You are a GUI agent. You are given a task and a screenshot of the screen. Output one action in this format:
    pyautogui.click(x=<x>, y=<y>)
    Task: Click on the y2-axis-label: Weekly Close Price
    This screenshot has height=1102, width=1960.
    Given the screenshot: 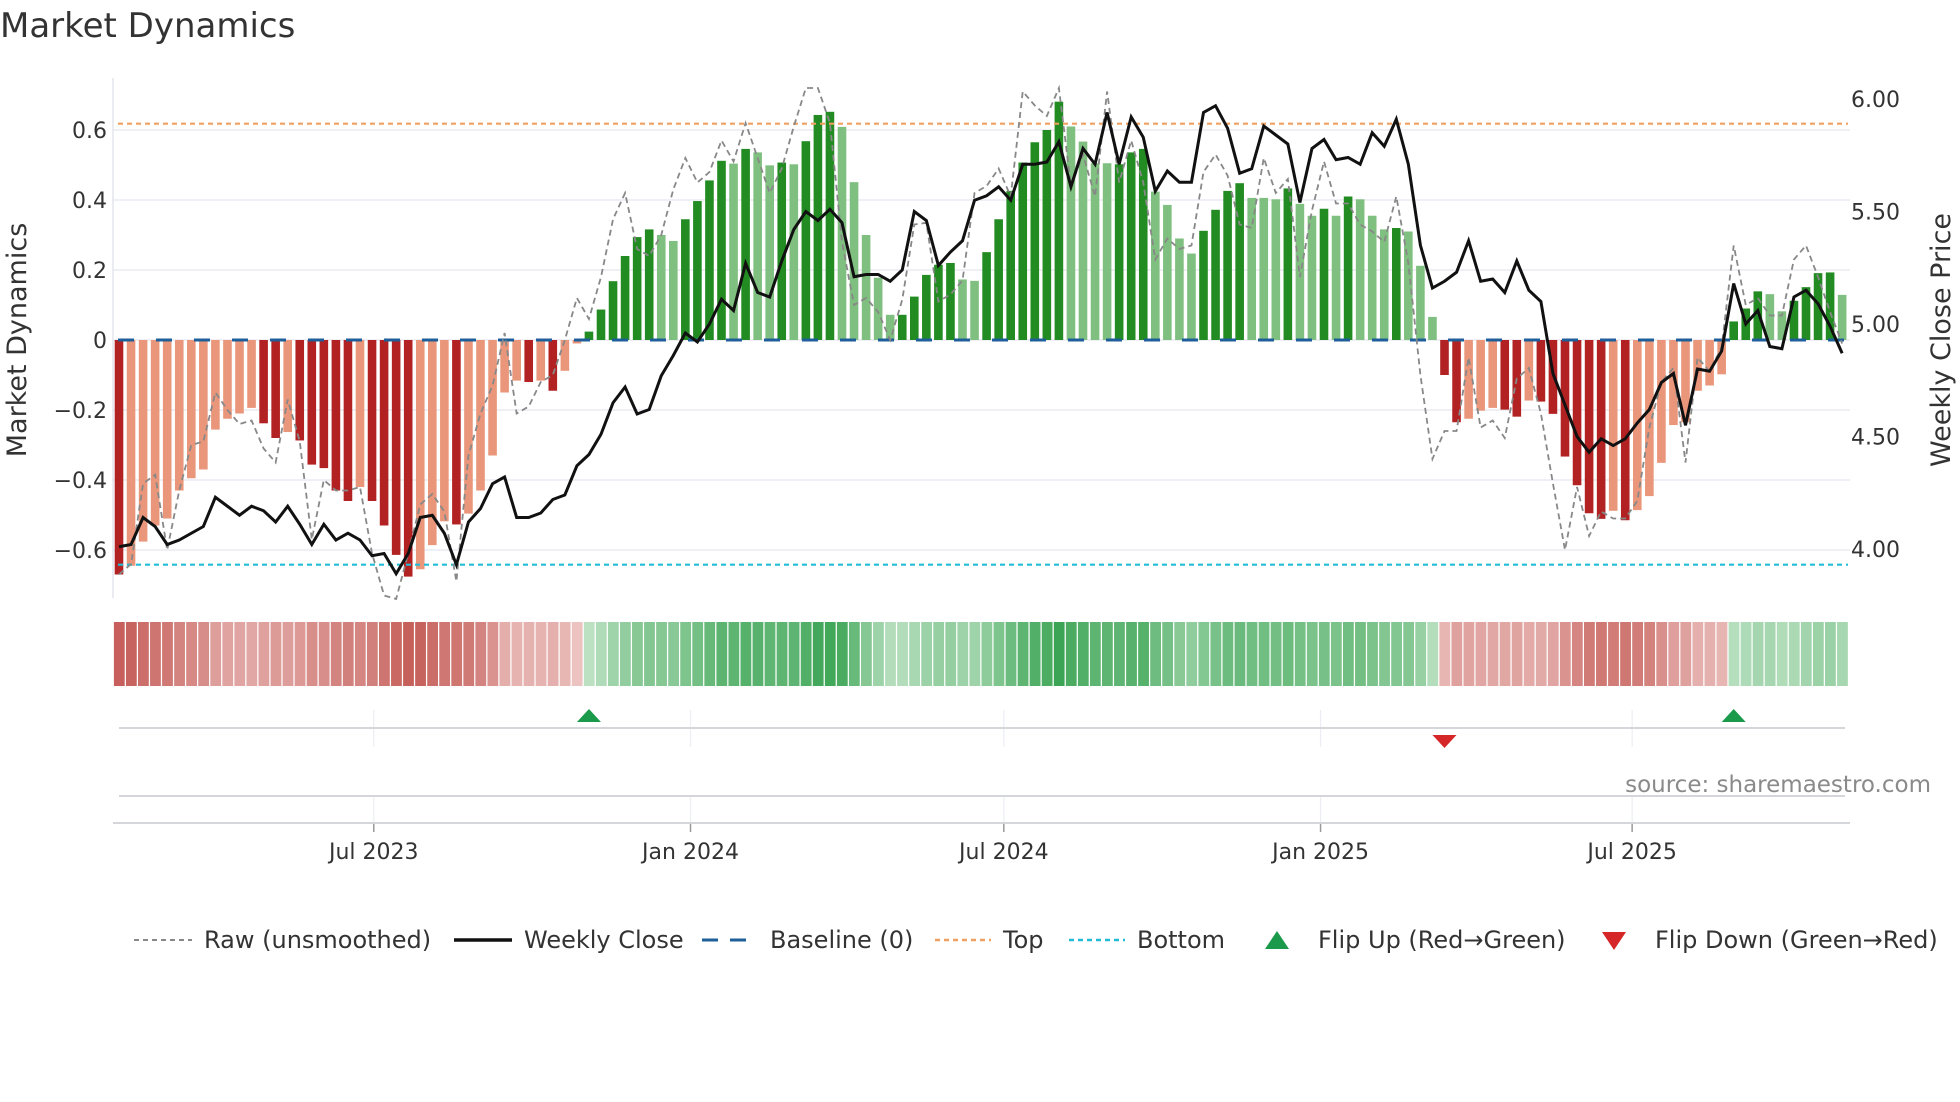 What is the action you would take?
    pyautogui.click(x=1941, y=340)
    